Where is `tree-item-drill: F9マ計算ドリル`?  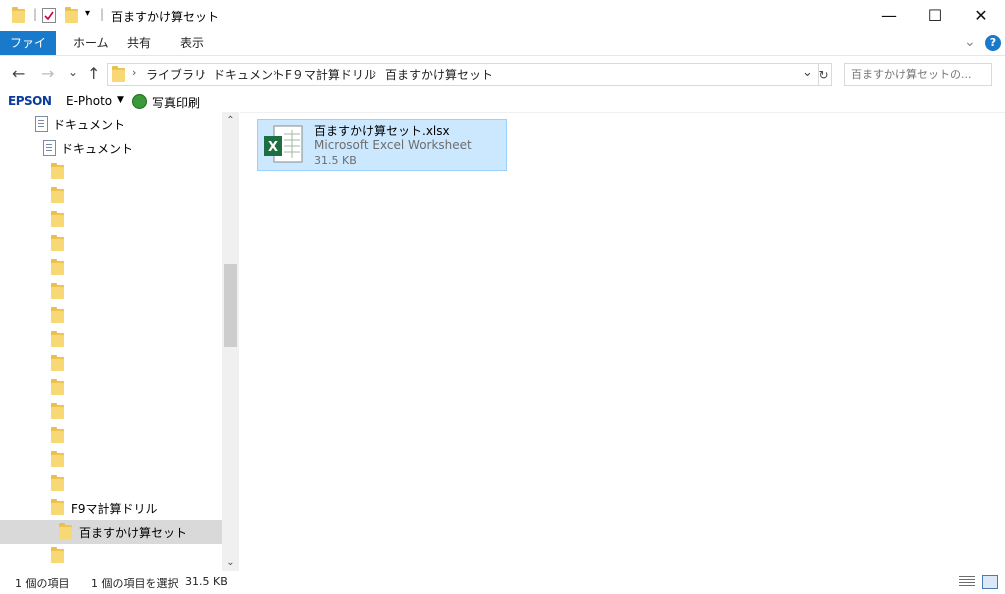
tree-item-drill: F9マ計算ドリル is located at coordinates (111, 508).